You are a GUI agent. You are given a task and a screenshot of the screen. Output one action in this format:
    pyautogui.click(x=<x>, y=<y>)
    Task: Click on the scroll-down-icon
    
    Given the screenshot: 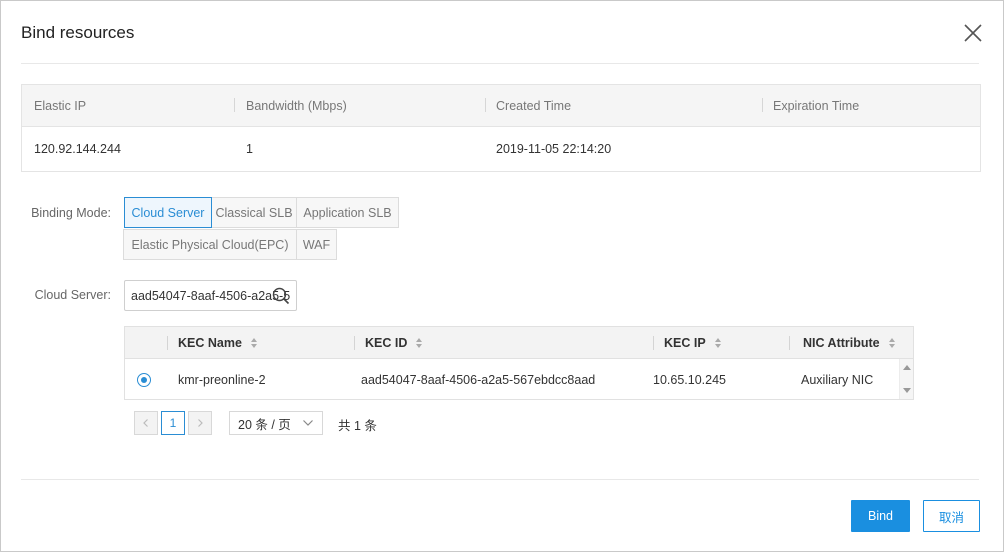 What is the action you would take?
    pyautogui.click(x=907, y=390)
    